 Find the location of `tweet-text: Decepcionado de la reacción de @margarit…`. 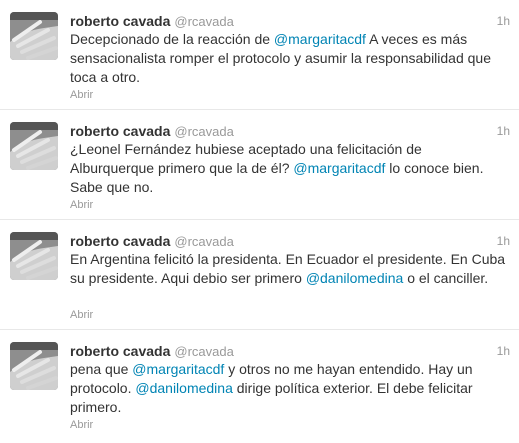

tweet-text: Decepcionado de la reacción de @margarit… is located at coordinates (288, 58).